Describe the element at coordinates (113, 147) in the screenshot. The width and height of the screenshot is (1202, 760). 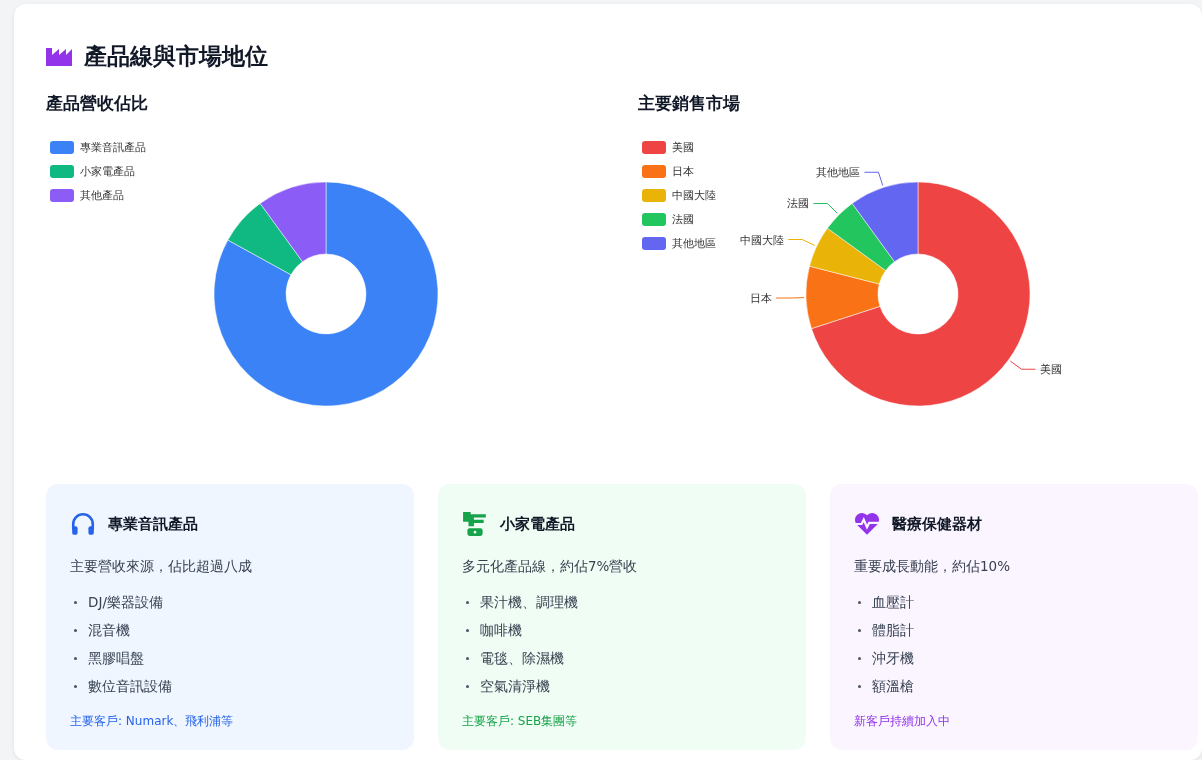
I see `legend-label: 專業音訊產品` at that location.